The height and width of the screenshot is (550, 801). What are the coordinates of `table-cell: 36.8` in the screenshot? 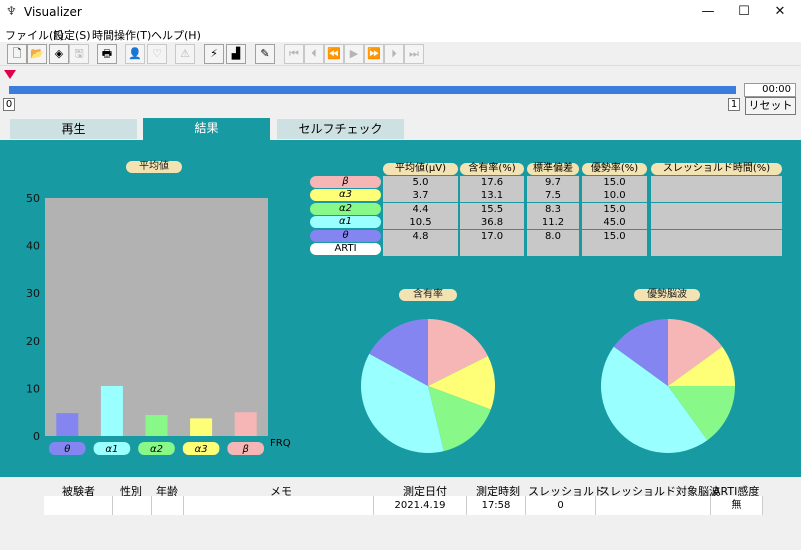 It's located at (492, 223).